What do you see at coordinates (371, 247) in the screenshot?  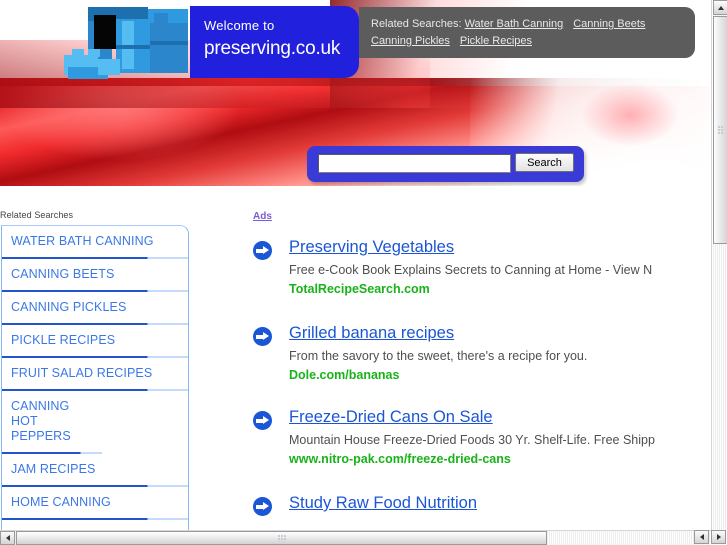 I see `ad-title-link: Preserving Vegetables` at bounding box center [371, 247].